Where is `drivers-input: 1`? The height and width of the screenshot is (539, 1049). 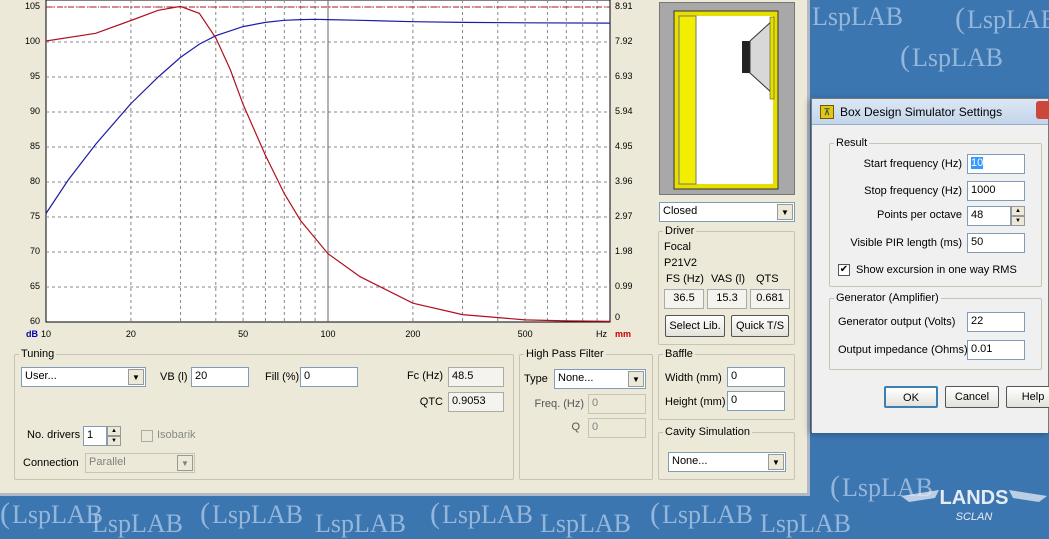 drivers-input: 1 is located at coordinates (95, 436).